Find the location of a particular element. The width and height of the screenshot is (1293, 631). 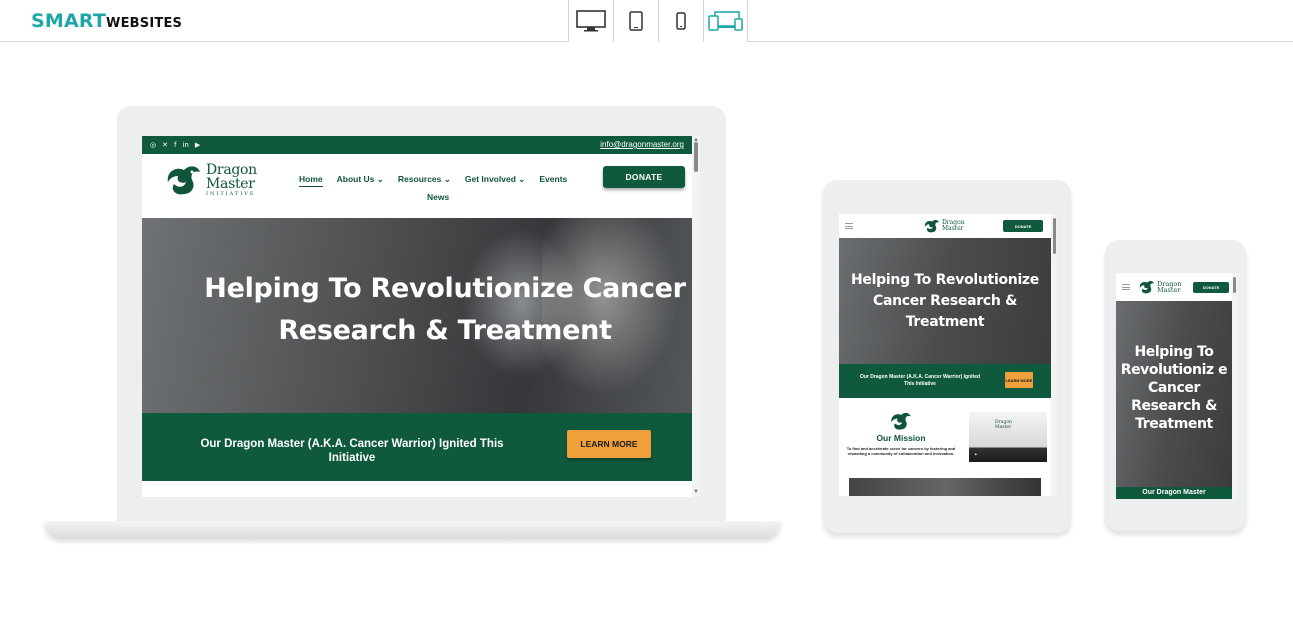

tablet-icon is located at coordinates (636, 21).